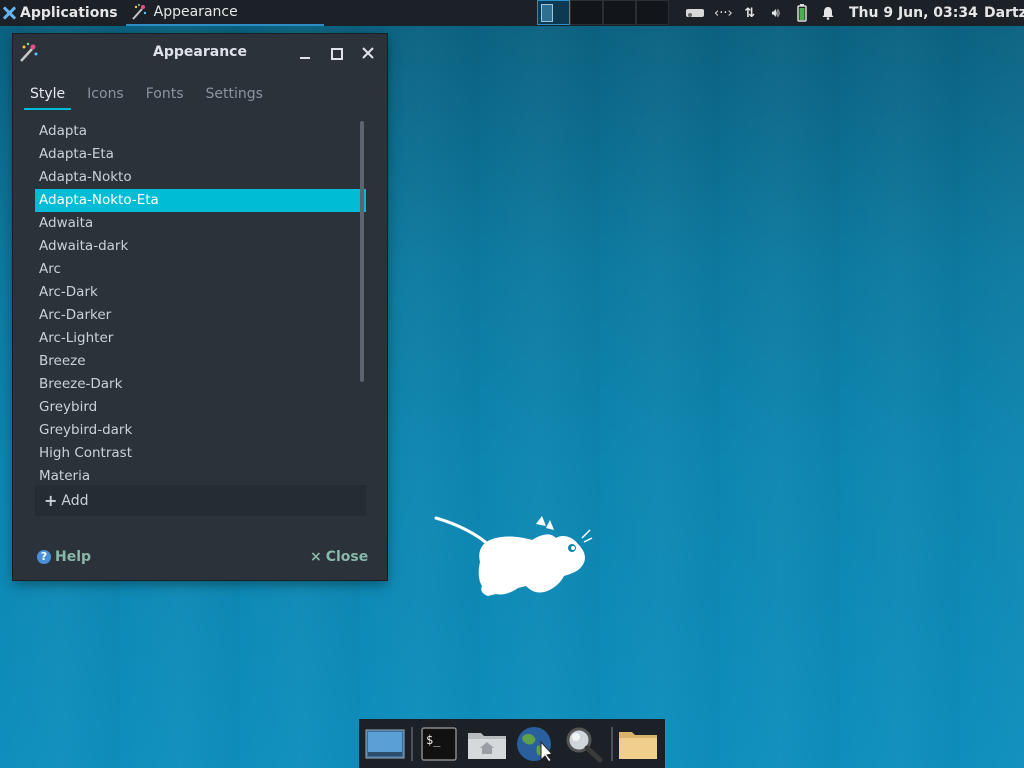 The height and width of the screenshot is (768, 1024). I want to click on terminal-icon: $_, so click(439, 743).